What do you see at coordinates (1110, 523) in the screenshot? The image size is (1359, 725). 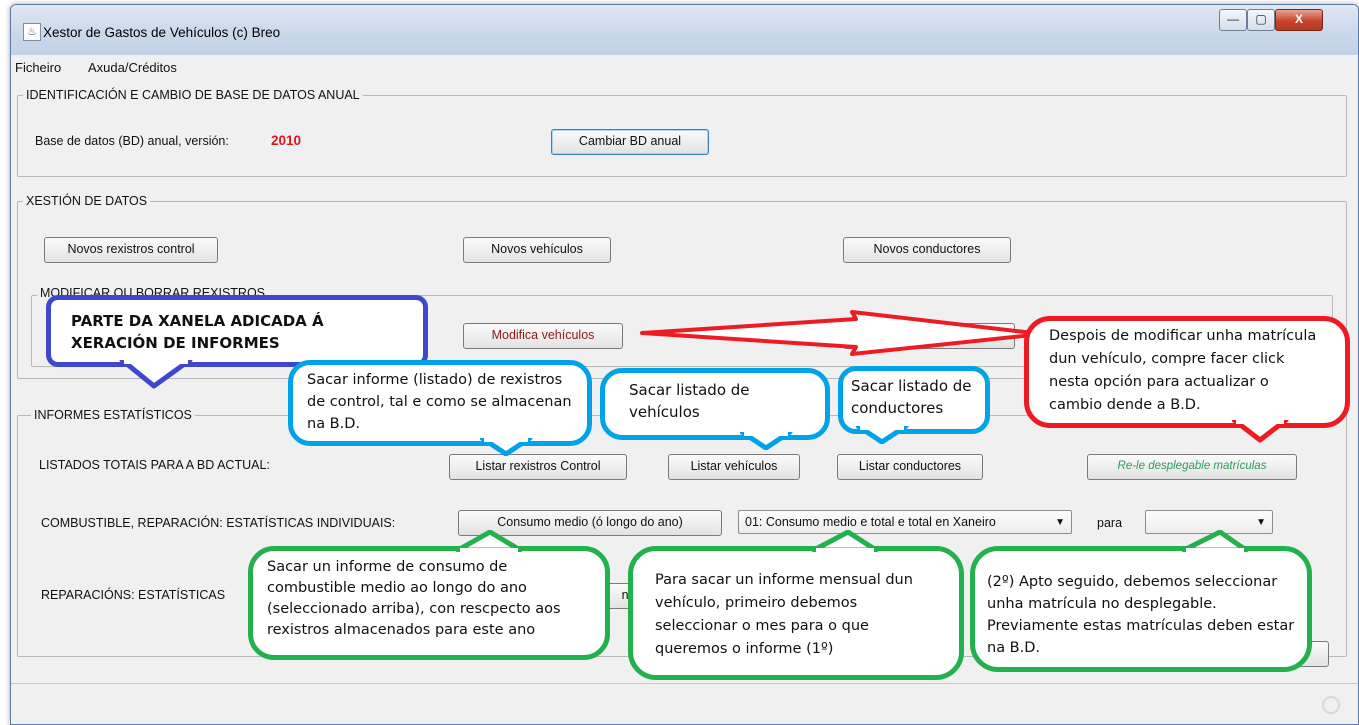 I see `para-label: para` at bounding box center [1110, 523].